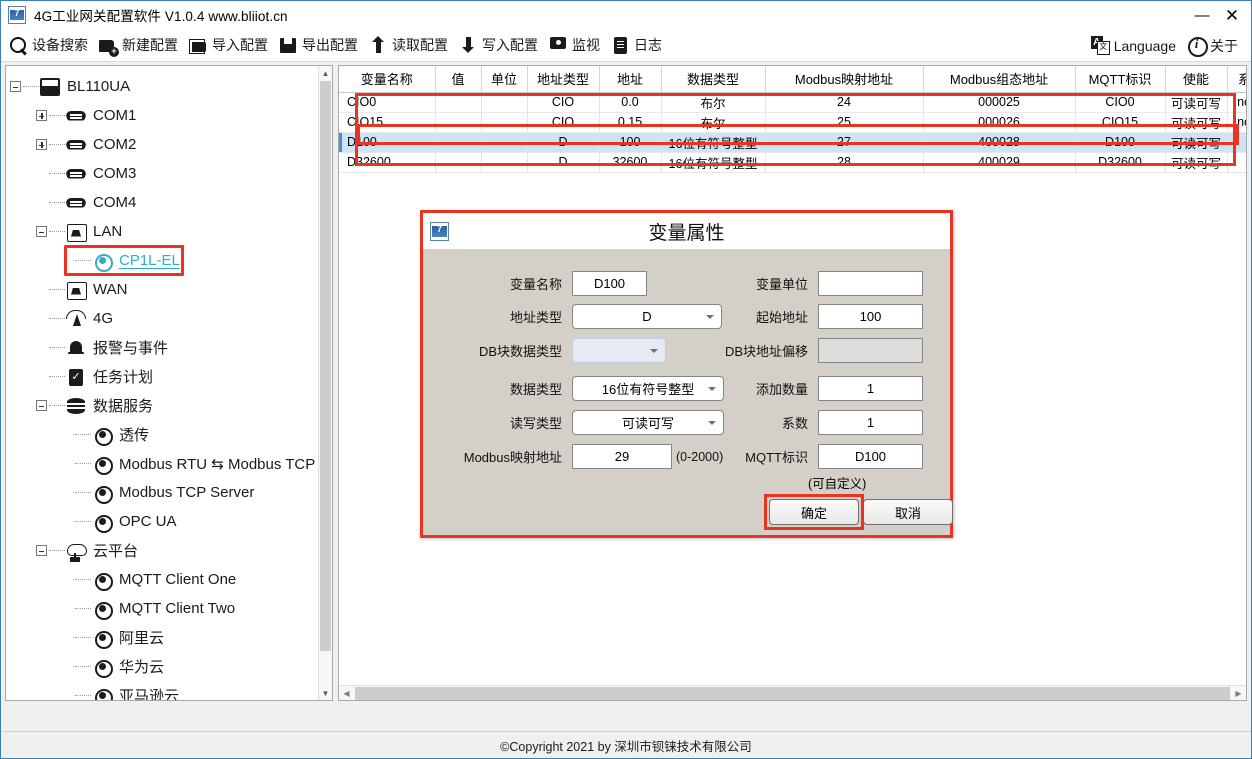 This screenshot has width=1252, height=759. What do you see at coordinates (123, 377) in the screenshot?
I see `tree-item-label: 任务计划` at bounding box center [123, 377].